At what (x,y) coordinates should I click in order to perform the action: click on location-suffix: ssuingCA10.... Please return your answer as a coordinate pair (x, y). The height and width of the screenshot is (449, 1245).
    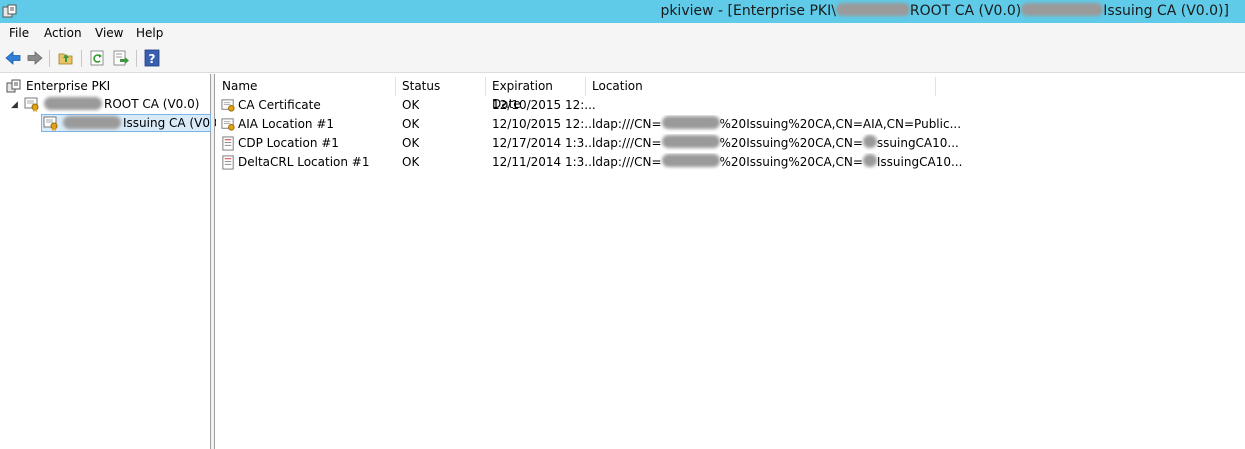
    Looking at the image, I should click on (917, 143).